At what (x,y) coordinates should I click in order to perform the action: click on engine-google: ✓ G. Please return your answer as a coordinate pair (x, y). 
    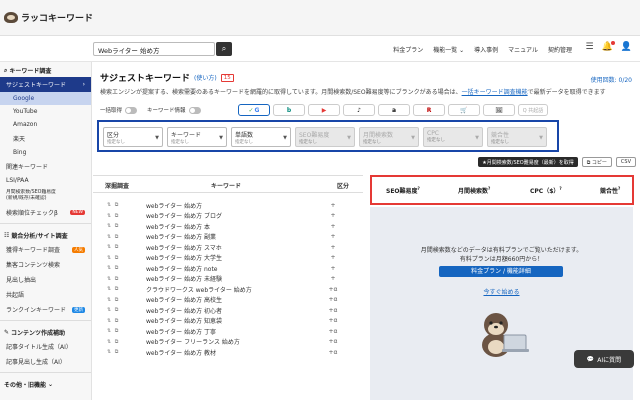
    Looking at the image, I should click on (254, 110).